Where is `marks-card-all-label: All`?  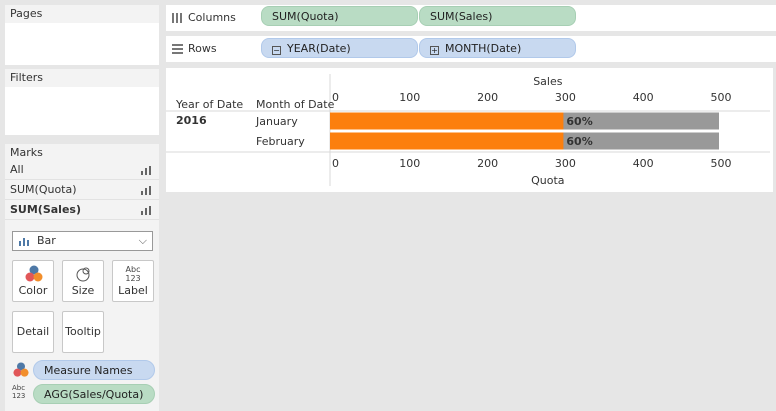 marks-card-all-label: All is located at coordinates (17, 169).